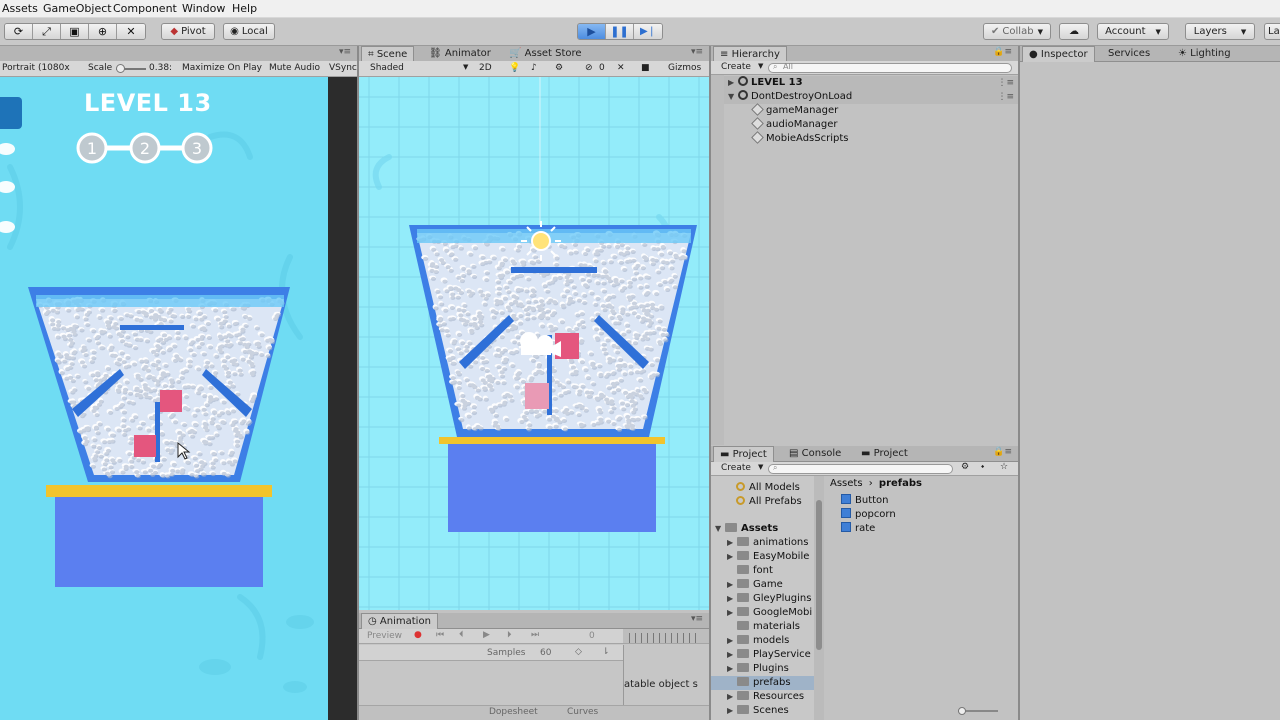 The width and height of the screenshot is (1280, 720). I want to click on menu-assets: Assets, so click(20, 8).